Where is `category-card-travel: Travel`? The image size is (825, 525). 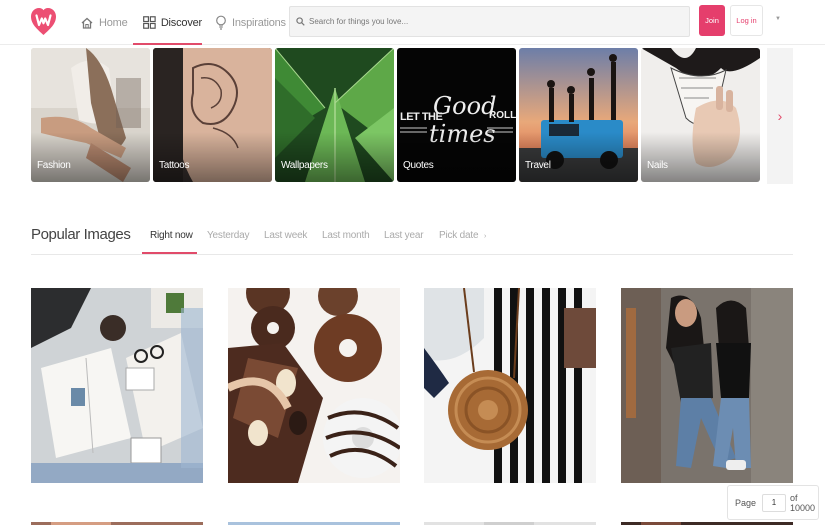 category-card-travel: Travel is located at coordinates (578, 115).